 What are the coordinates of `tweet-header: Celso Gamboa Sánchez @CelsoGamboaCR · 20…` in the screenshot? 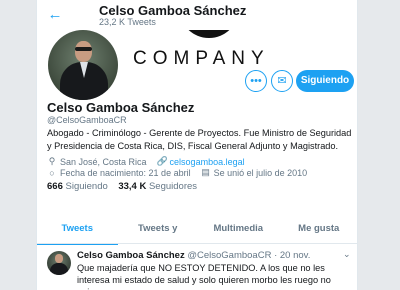 It's located at (193, 255).